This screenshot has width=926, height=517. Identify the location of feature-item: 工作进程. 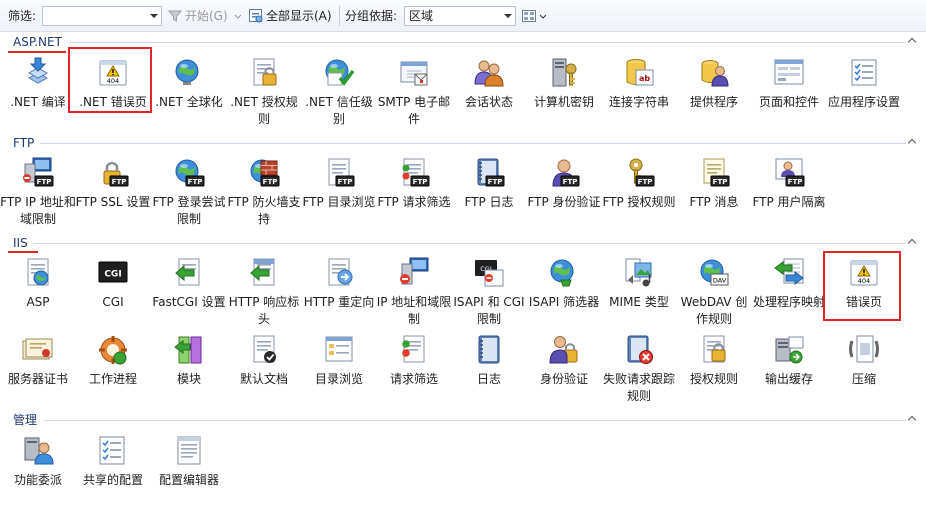
(113, 360).